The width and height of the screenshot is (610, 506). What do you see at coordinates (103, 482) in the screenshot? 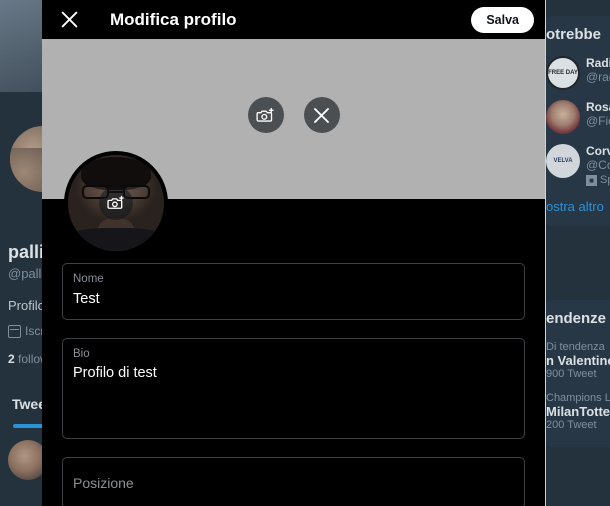
I see `location-field-placeholder: Posizione` at bounding box center [103, 482].